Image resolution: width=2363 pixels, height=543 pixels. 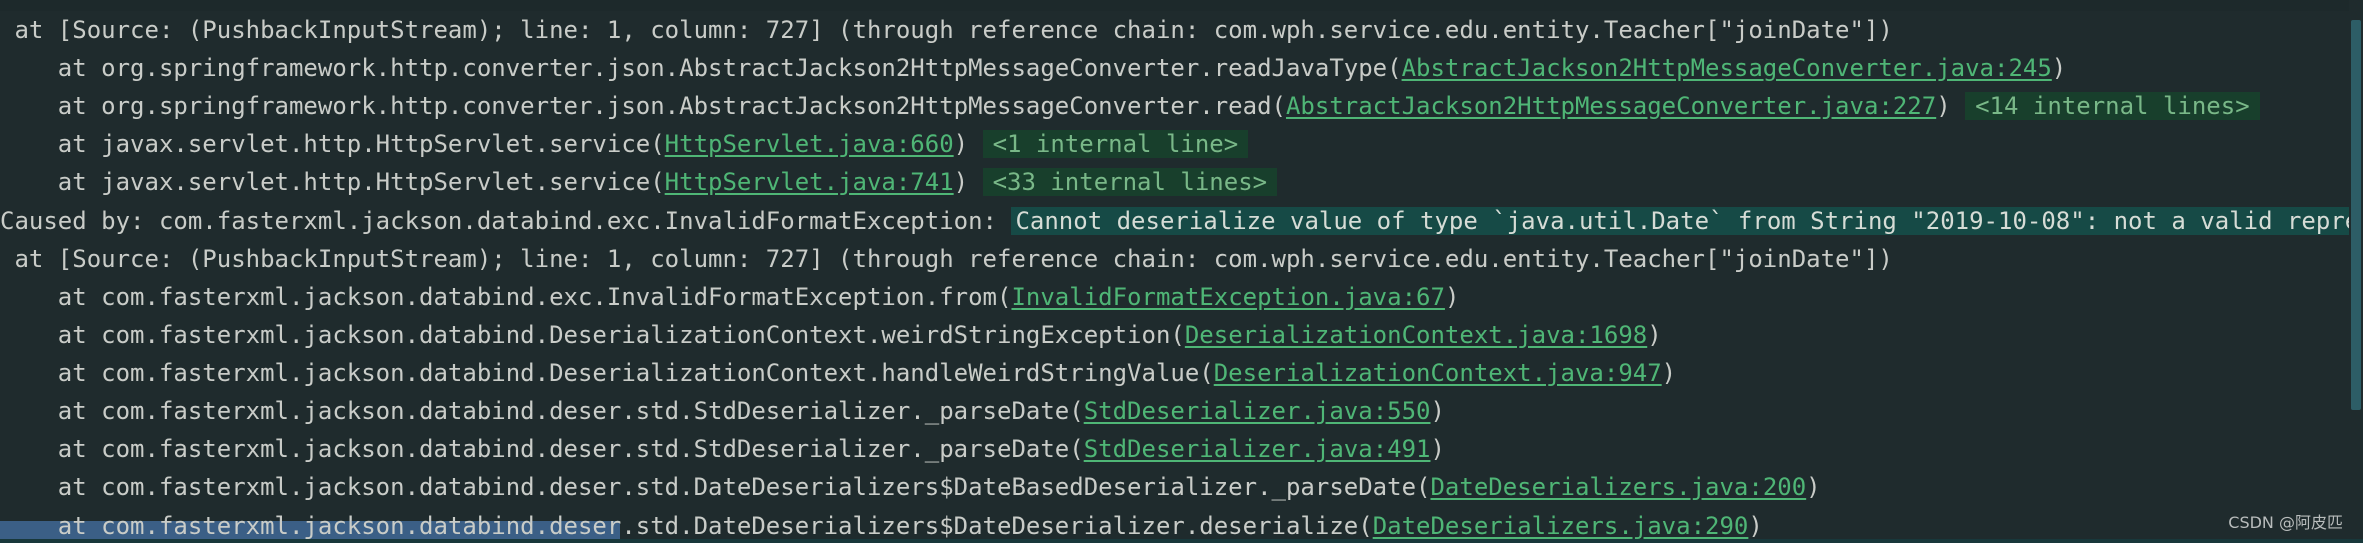 I want to click on source-link: StdDeserializer.java:550, so click(x=1257, y=411).